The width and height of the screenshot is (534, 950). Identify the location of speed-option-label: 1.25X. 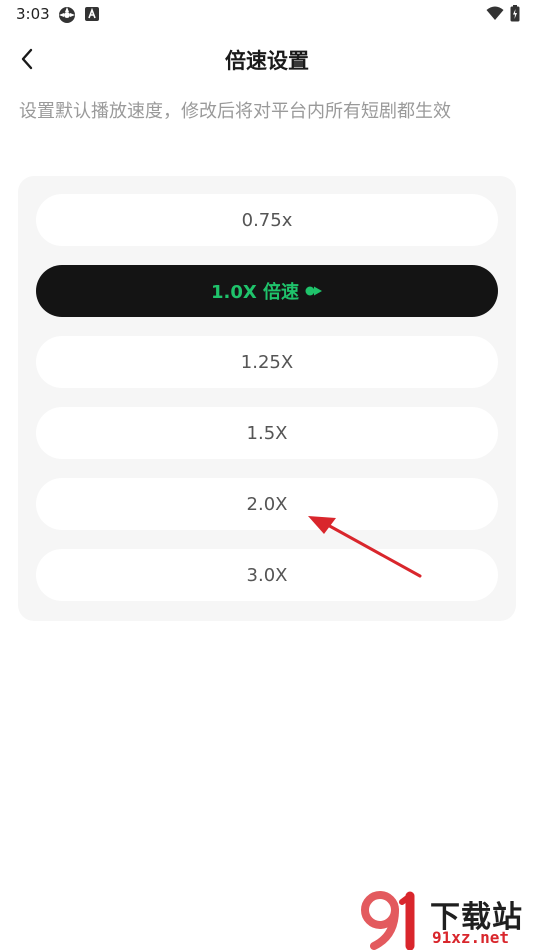
(267, 362).